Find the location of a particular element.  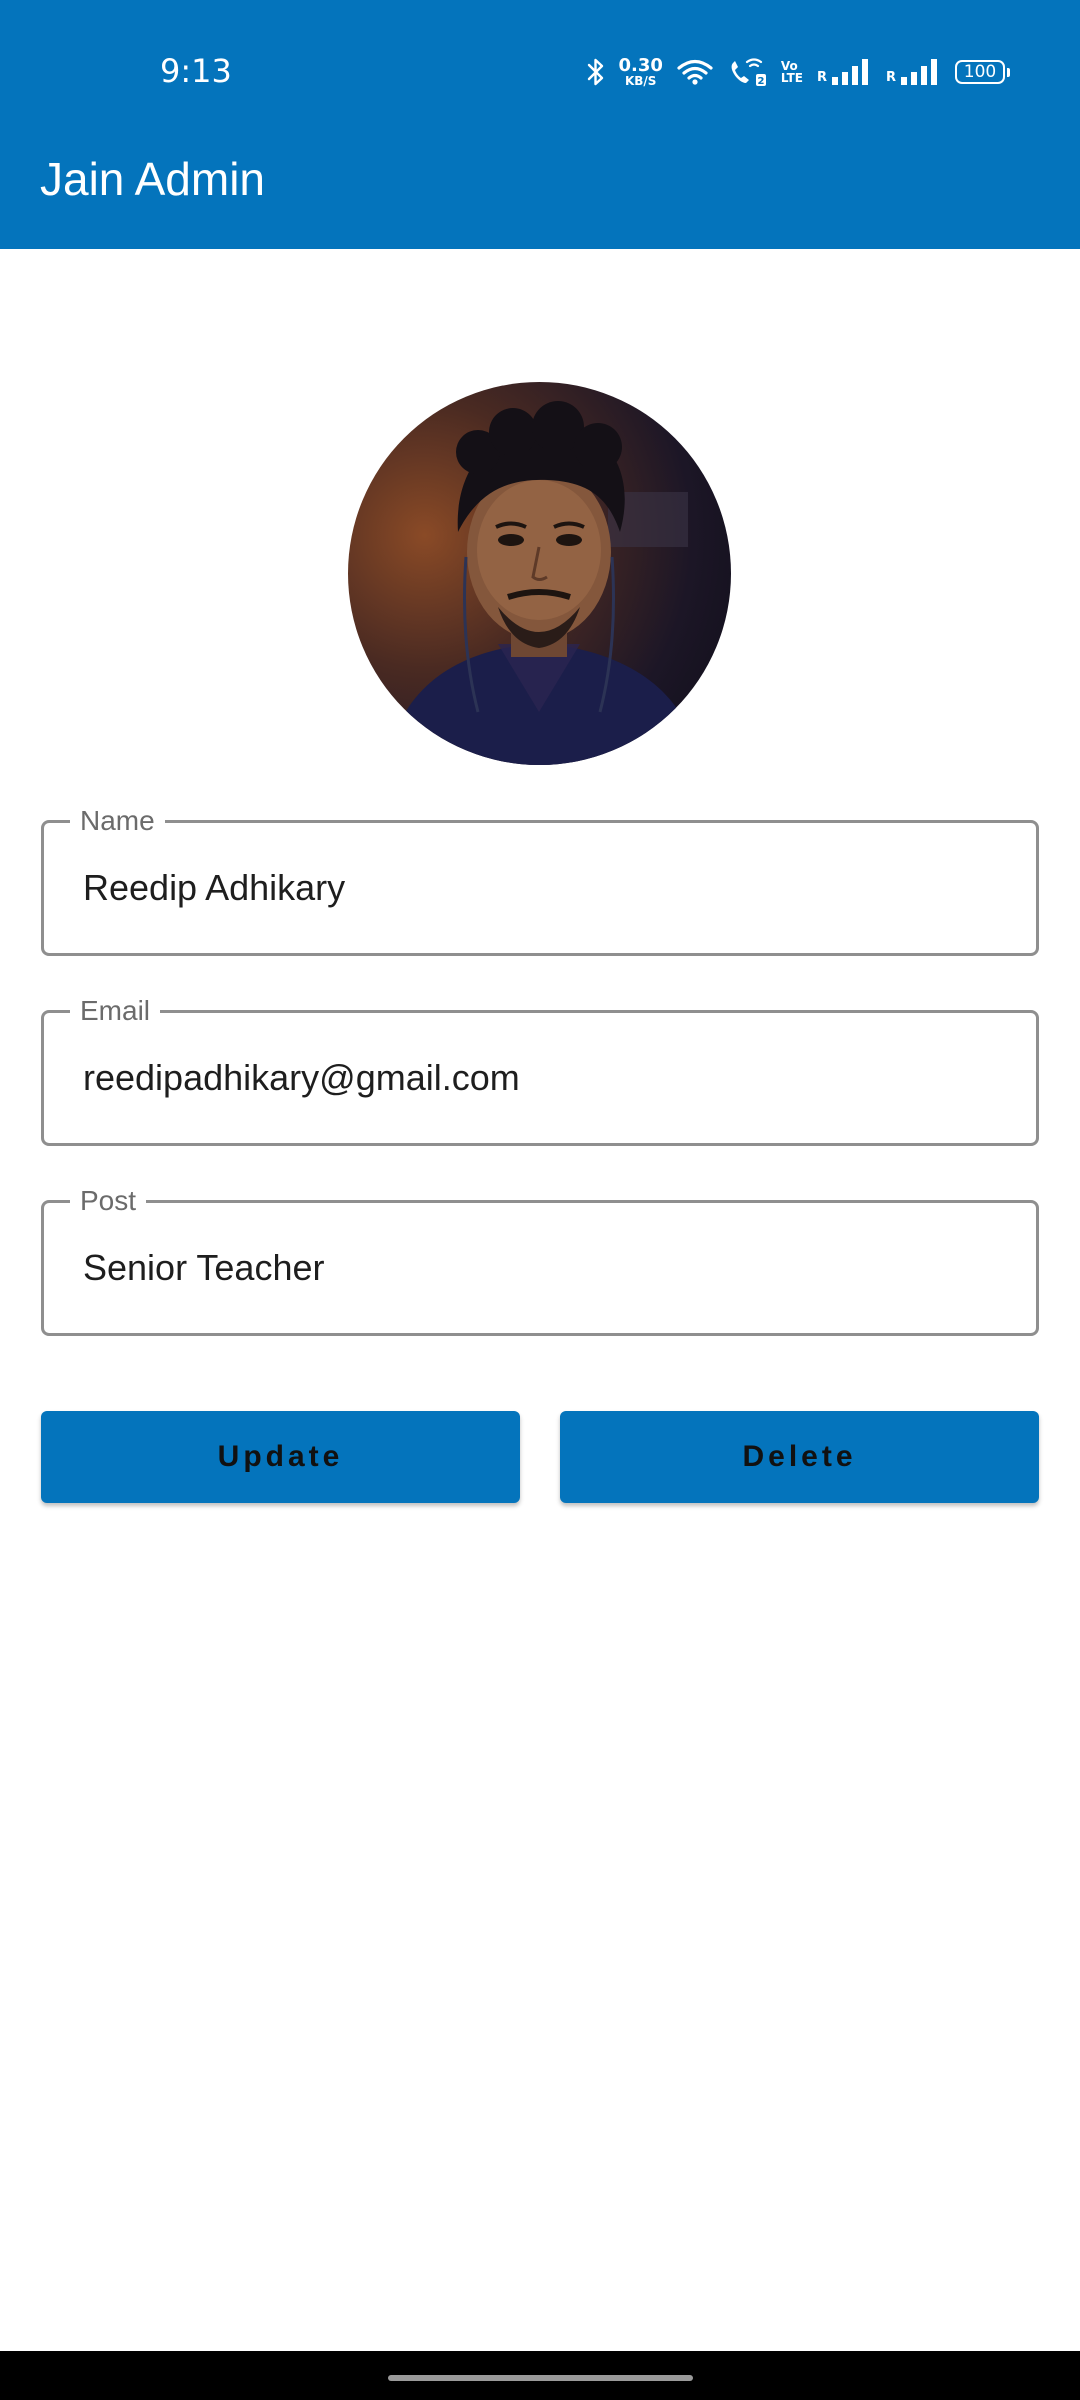

home-gesture-handle is located at coordinates (540, 2378).